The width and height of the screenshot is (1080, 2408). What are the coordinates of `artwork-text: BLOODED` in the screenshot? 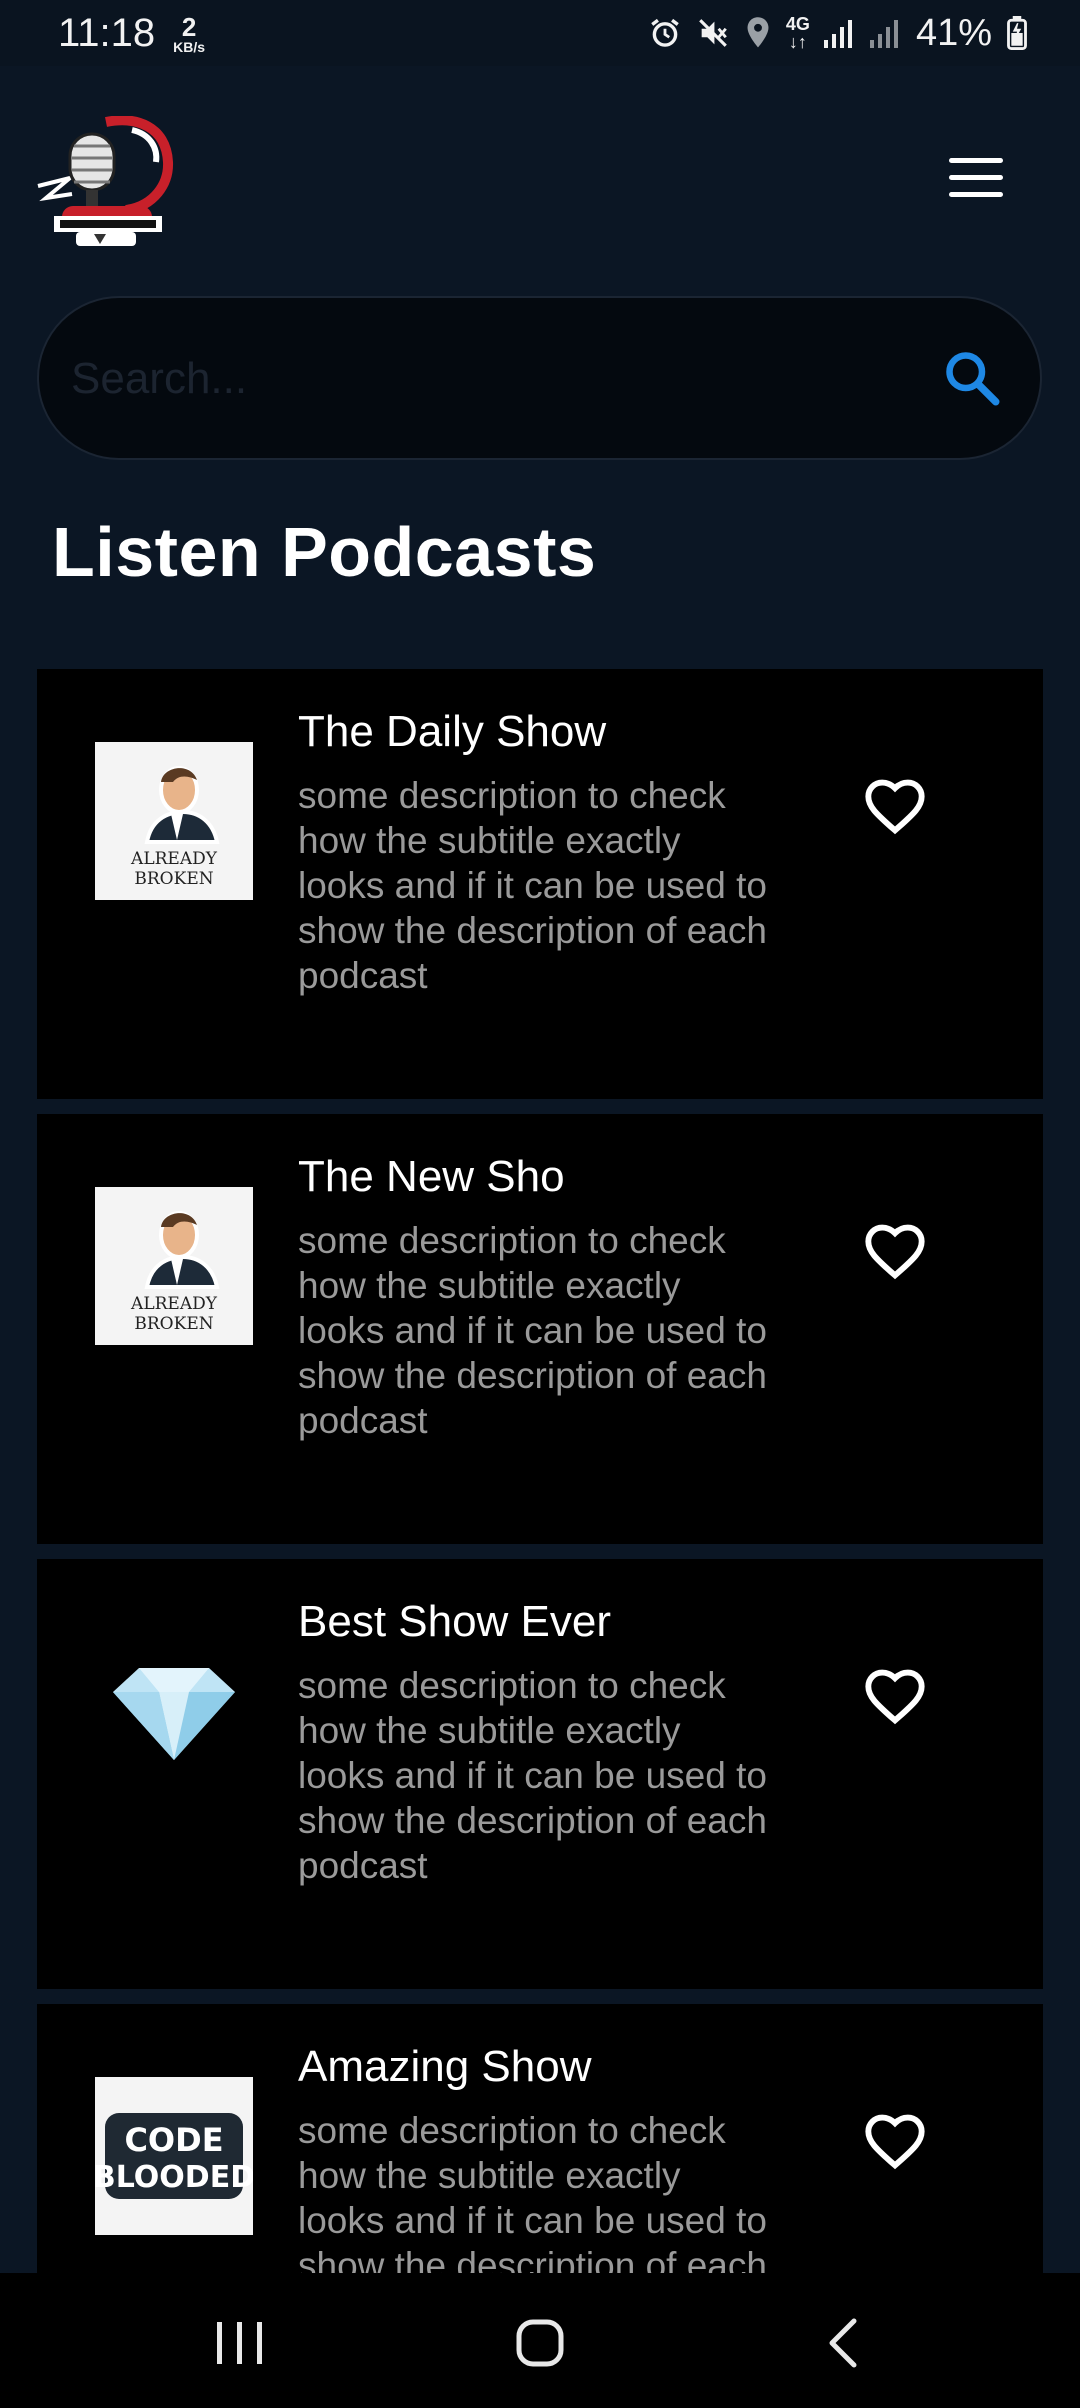 It's located at (174, 2177).